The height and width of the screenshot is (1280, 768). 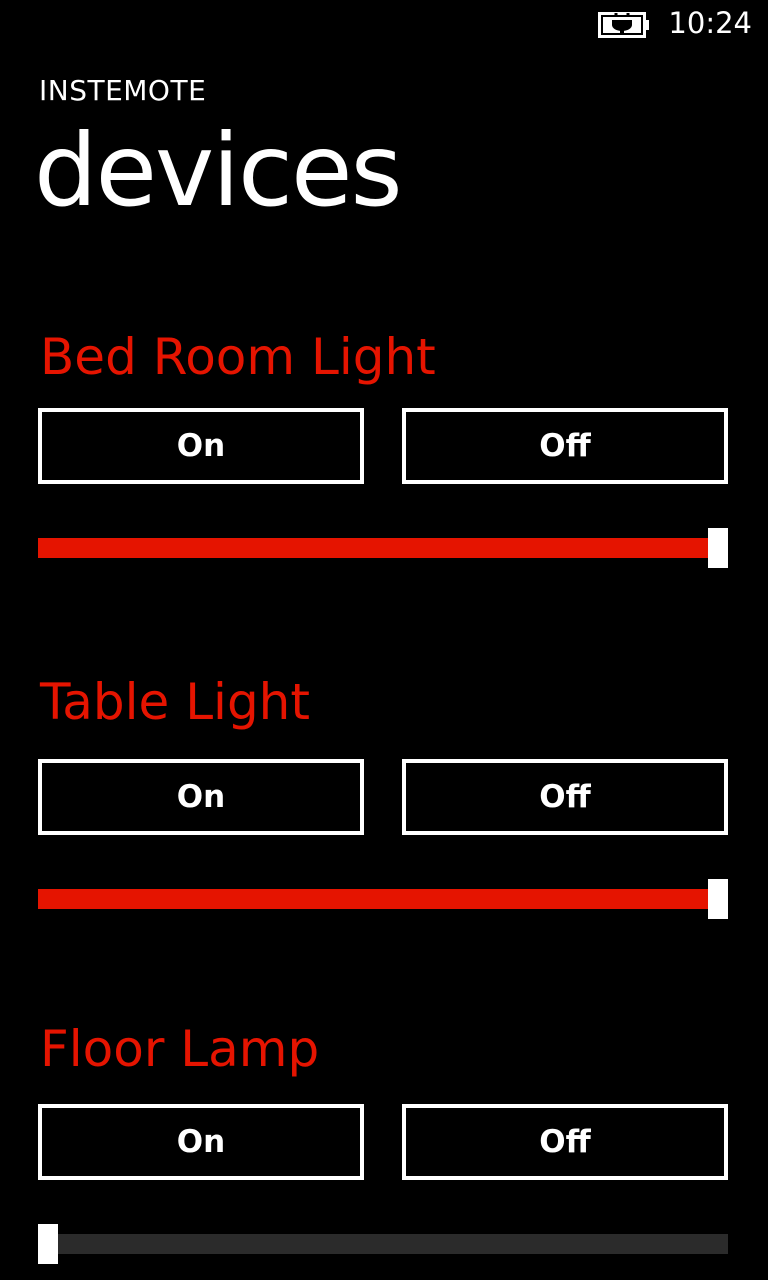 I want to click on page-title: devices, so click(x=218, y=170).